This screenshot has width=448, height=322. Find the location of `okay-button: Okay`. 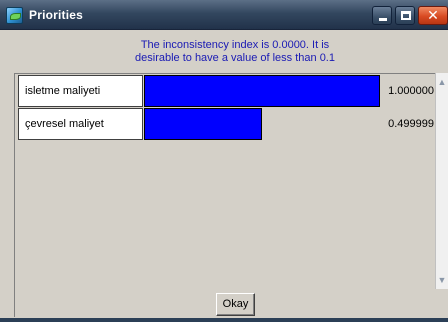

okay-button: Okay is located at coordinates (235, 304).